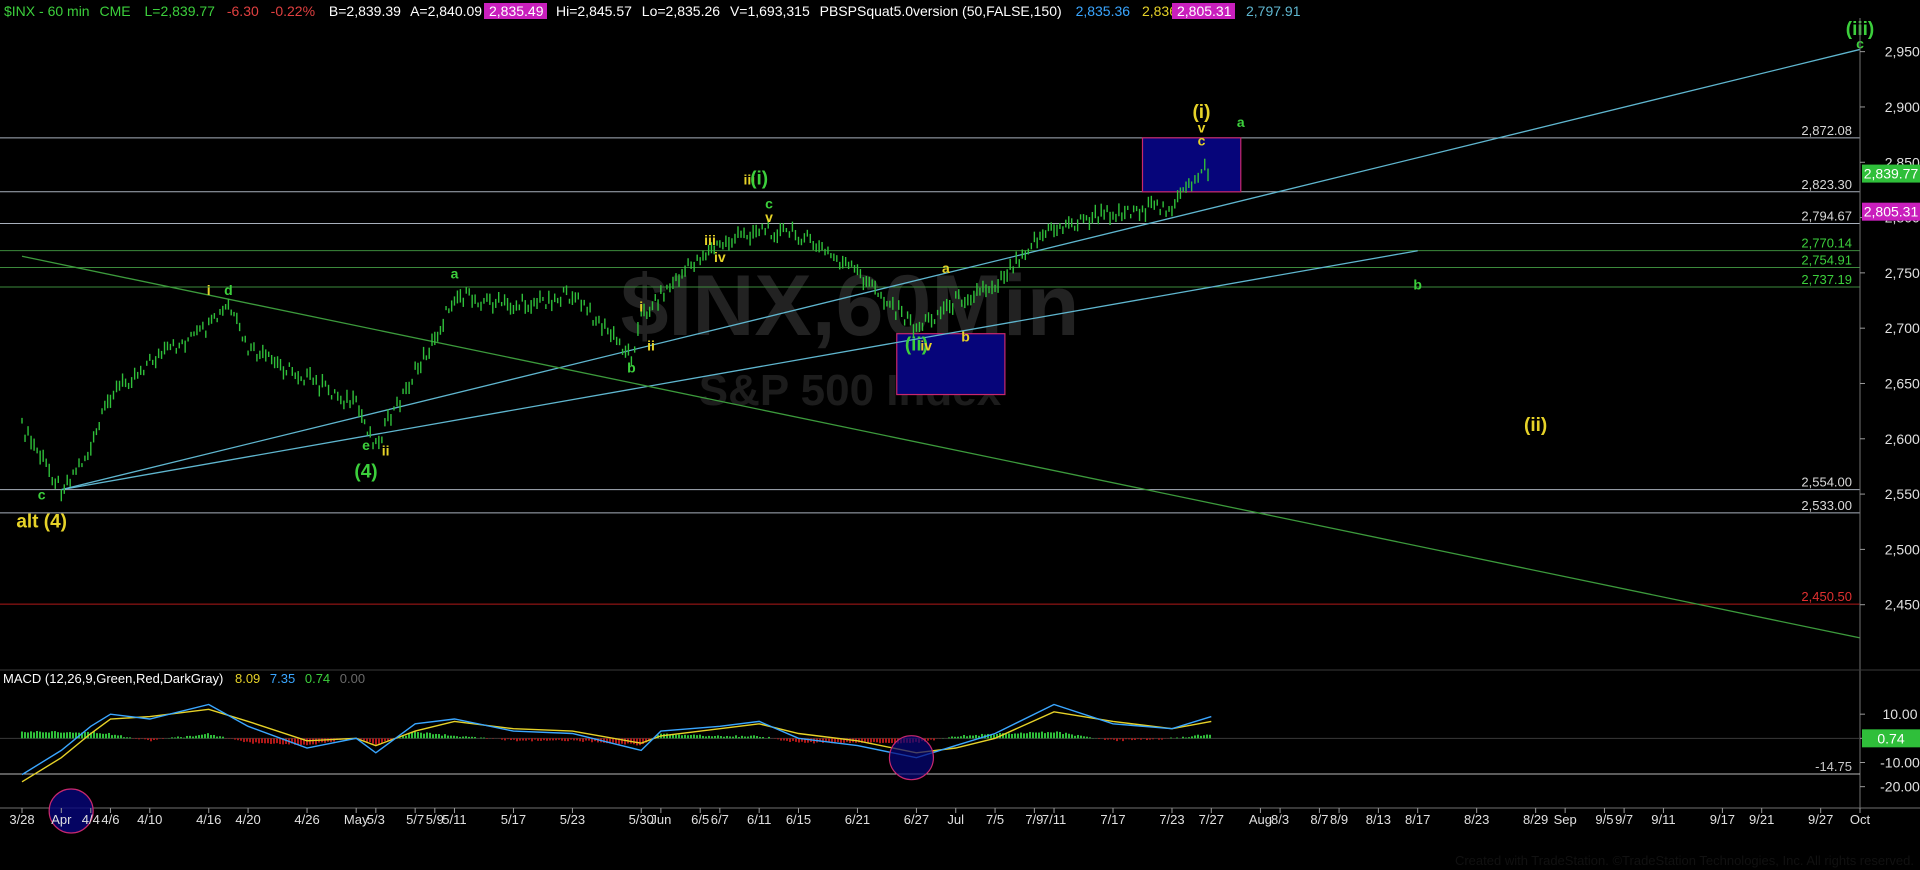 This screenshot has width=1920, height=870. I want to click on date-tick-label: 7/23, so click(1171, 819).